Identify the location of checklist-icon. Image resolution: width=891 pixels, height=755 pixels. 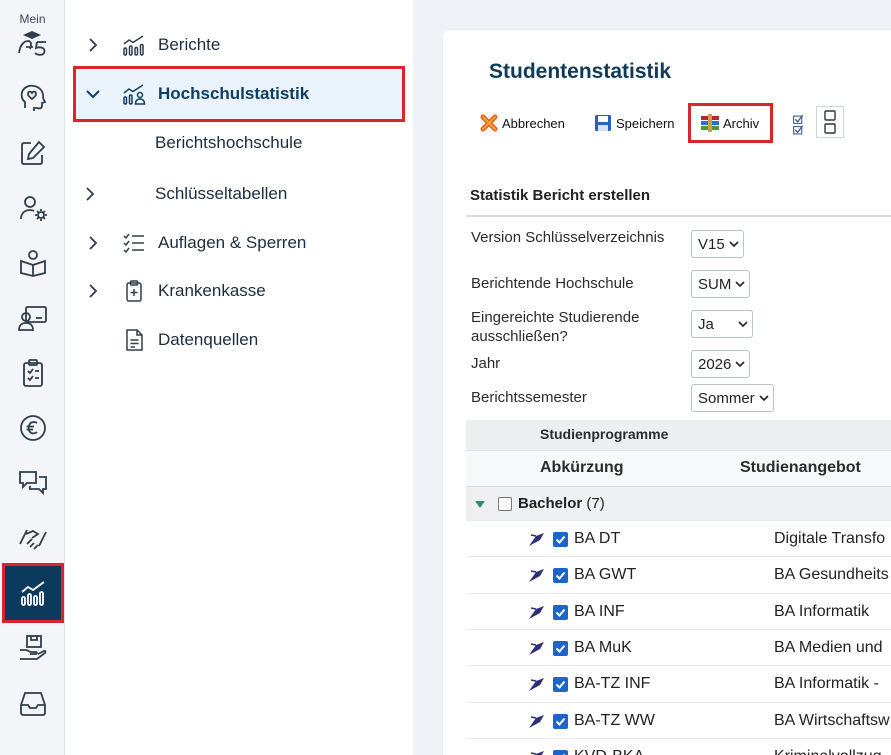
(798, 124).